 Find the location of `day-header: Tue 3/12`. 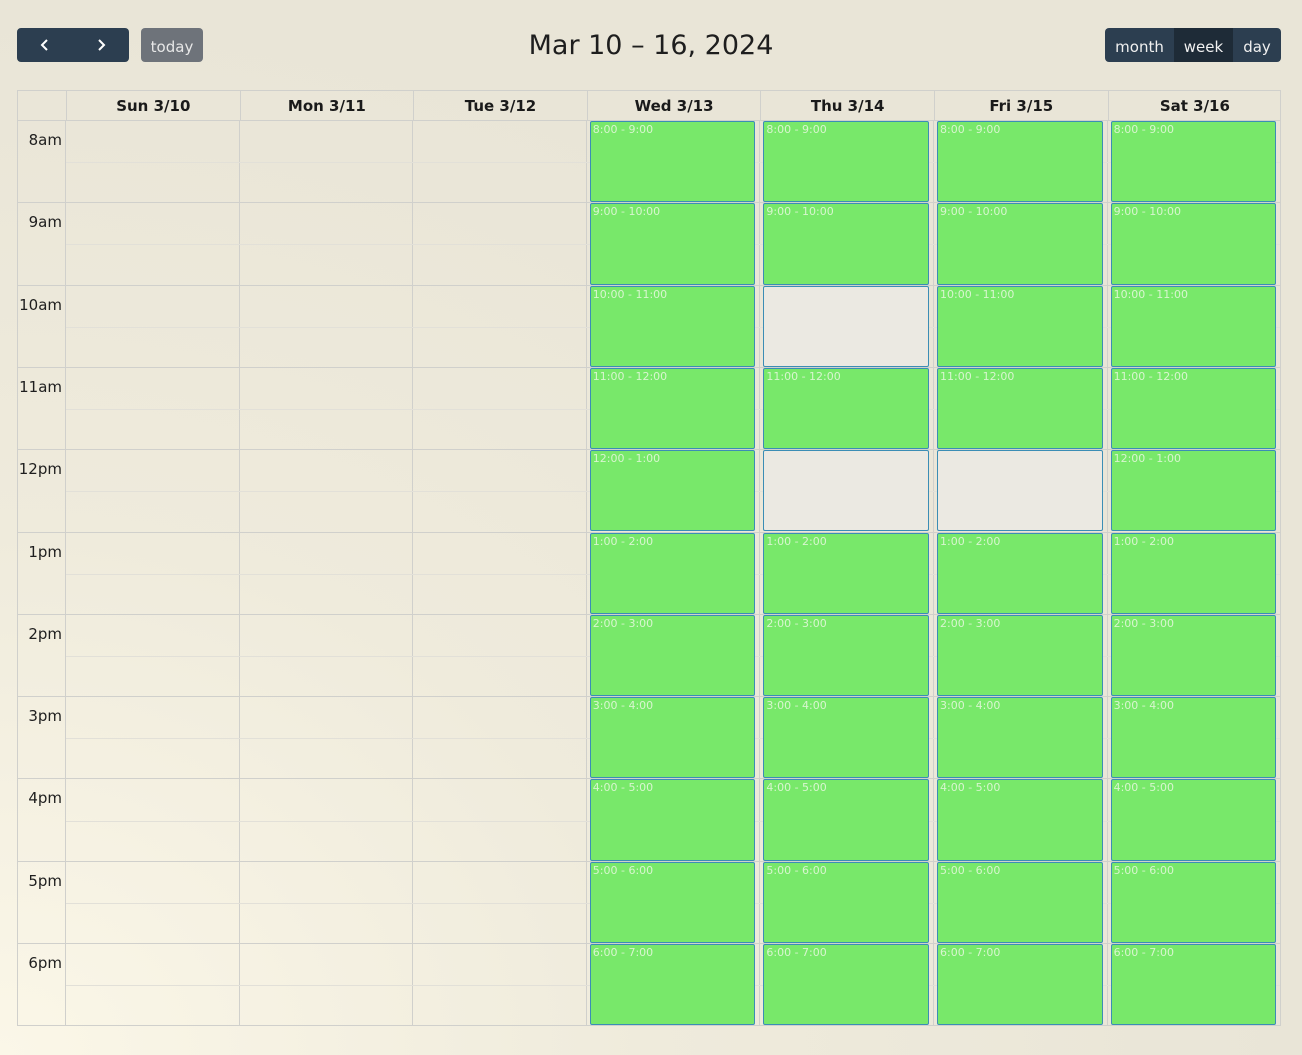

day-header: Tue 3/12 is located at coordinates (500, 105).